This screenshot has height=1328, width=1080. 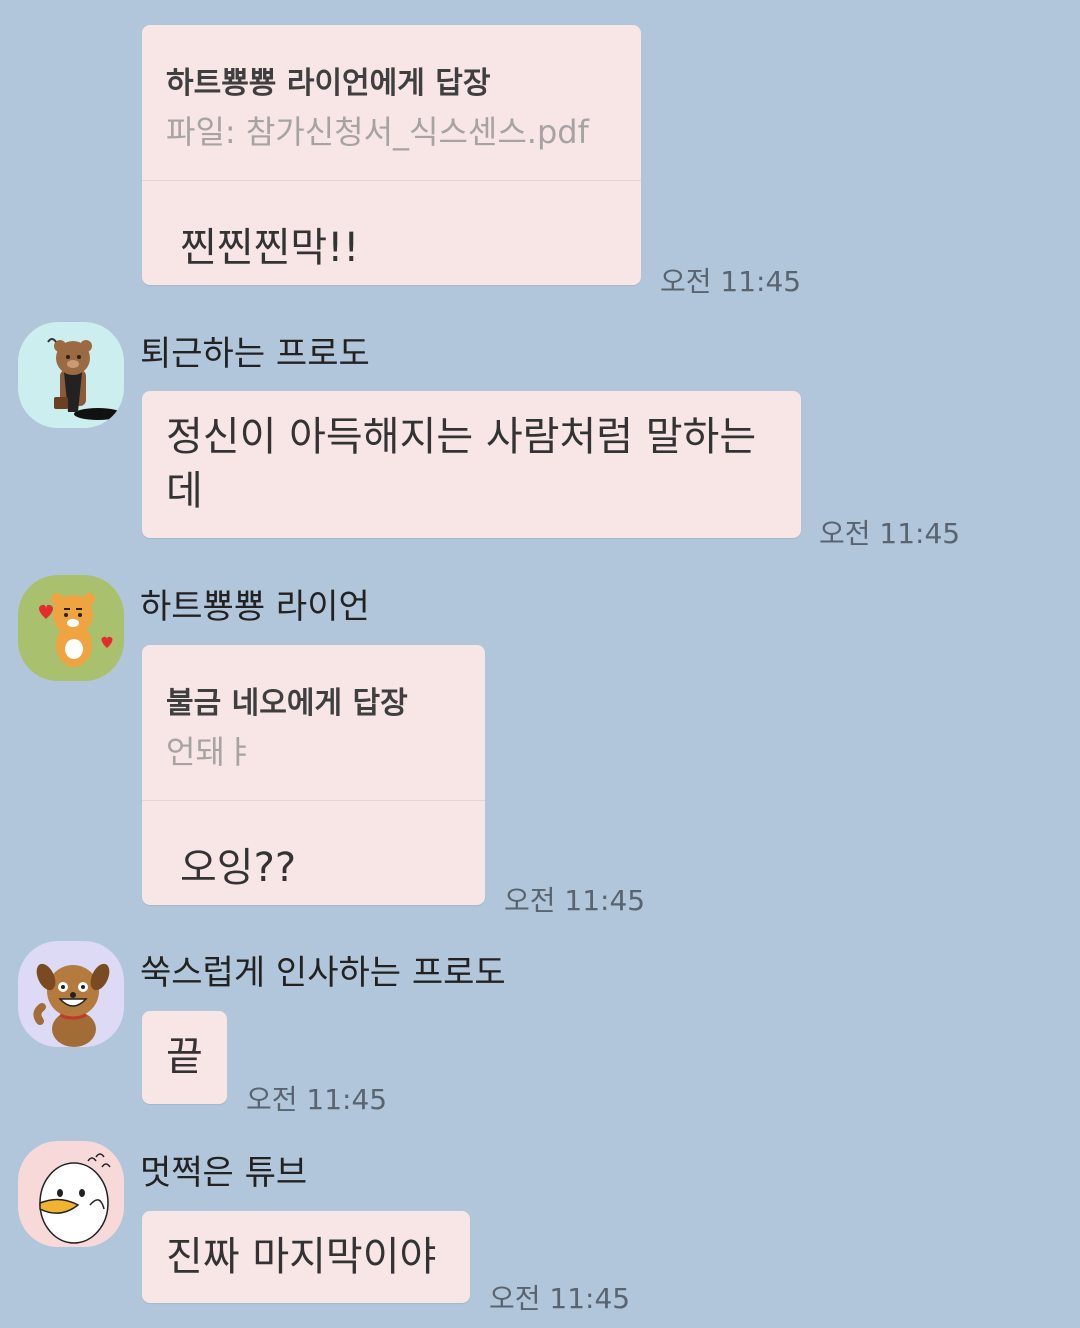 What do you see at coordinates (301, 1257) in the screenshot?
I see `message-text: 진짜 마지막이야` at bounding box center [301, 1257].